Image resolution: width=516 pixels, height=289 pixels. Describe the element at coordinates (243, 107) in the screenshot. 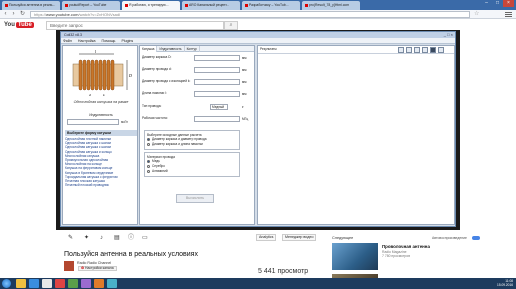

I see `chevron-down-icon: ▾` at that location.